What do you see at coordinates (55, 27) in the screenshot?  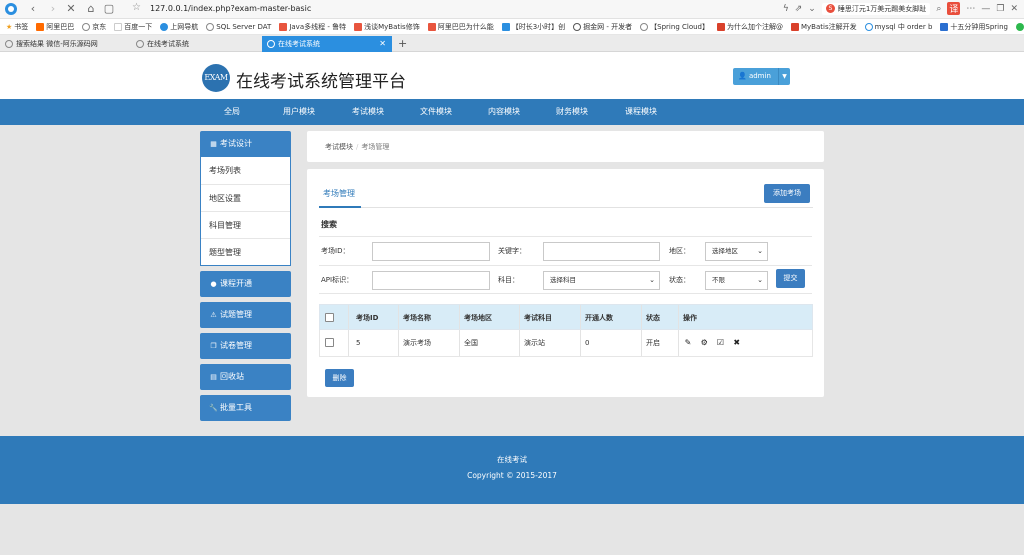 I see `bookmark-item: 阿里巴巴` at bounding box center [55, 27].